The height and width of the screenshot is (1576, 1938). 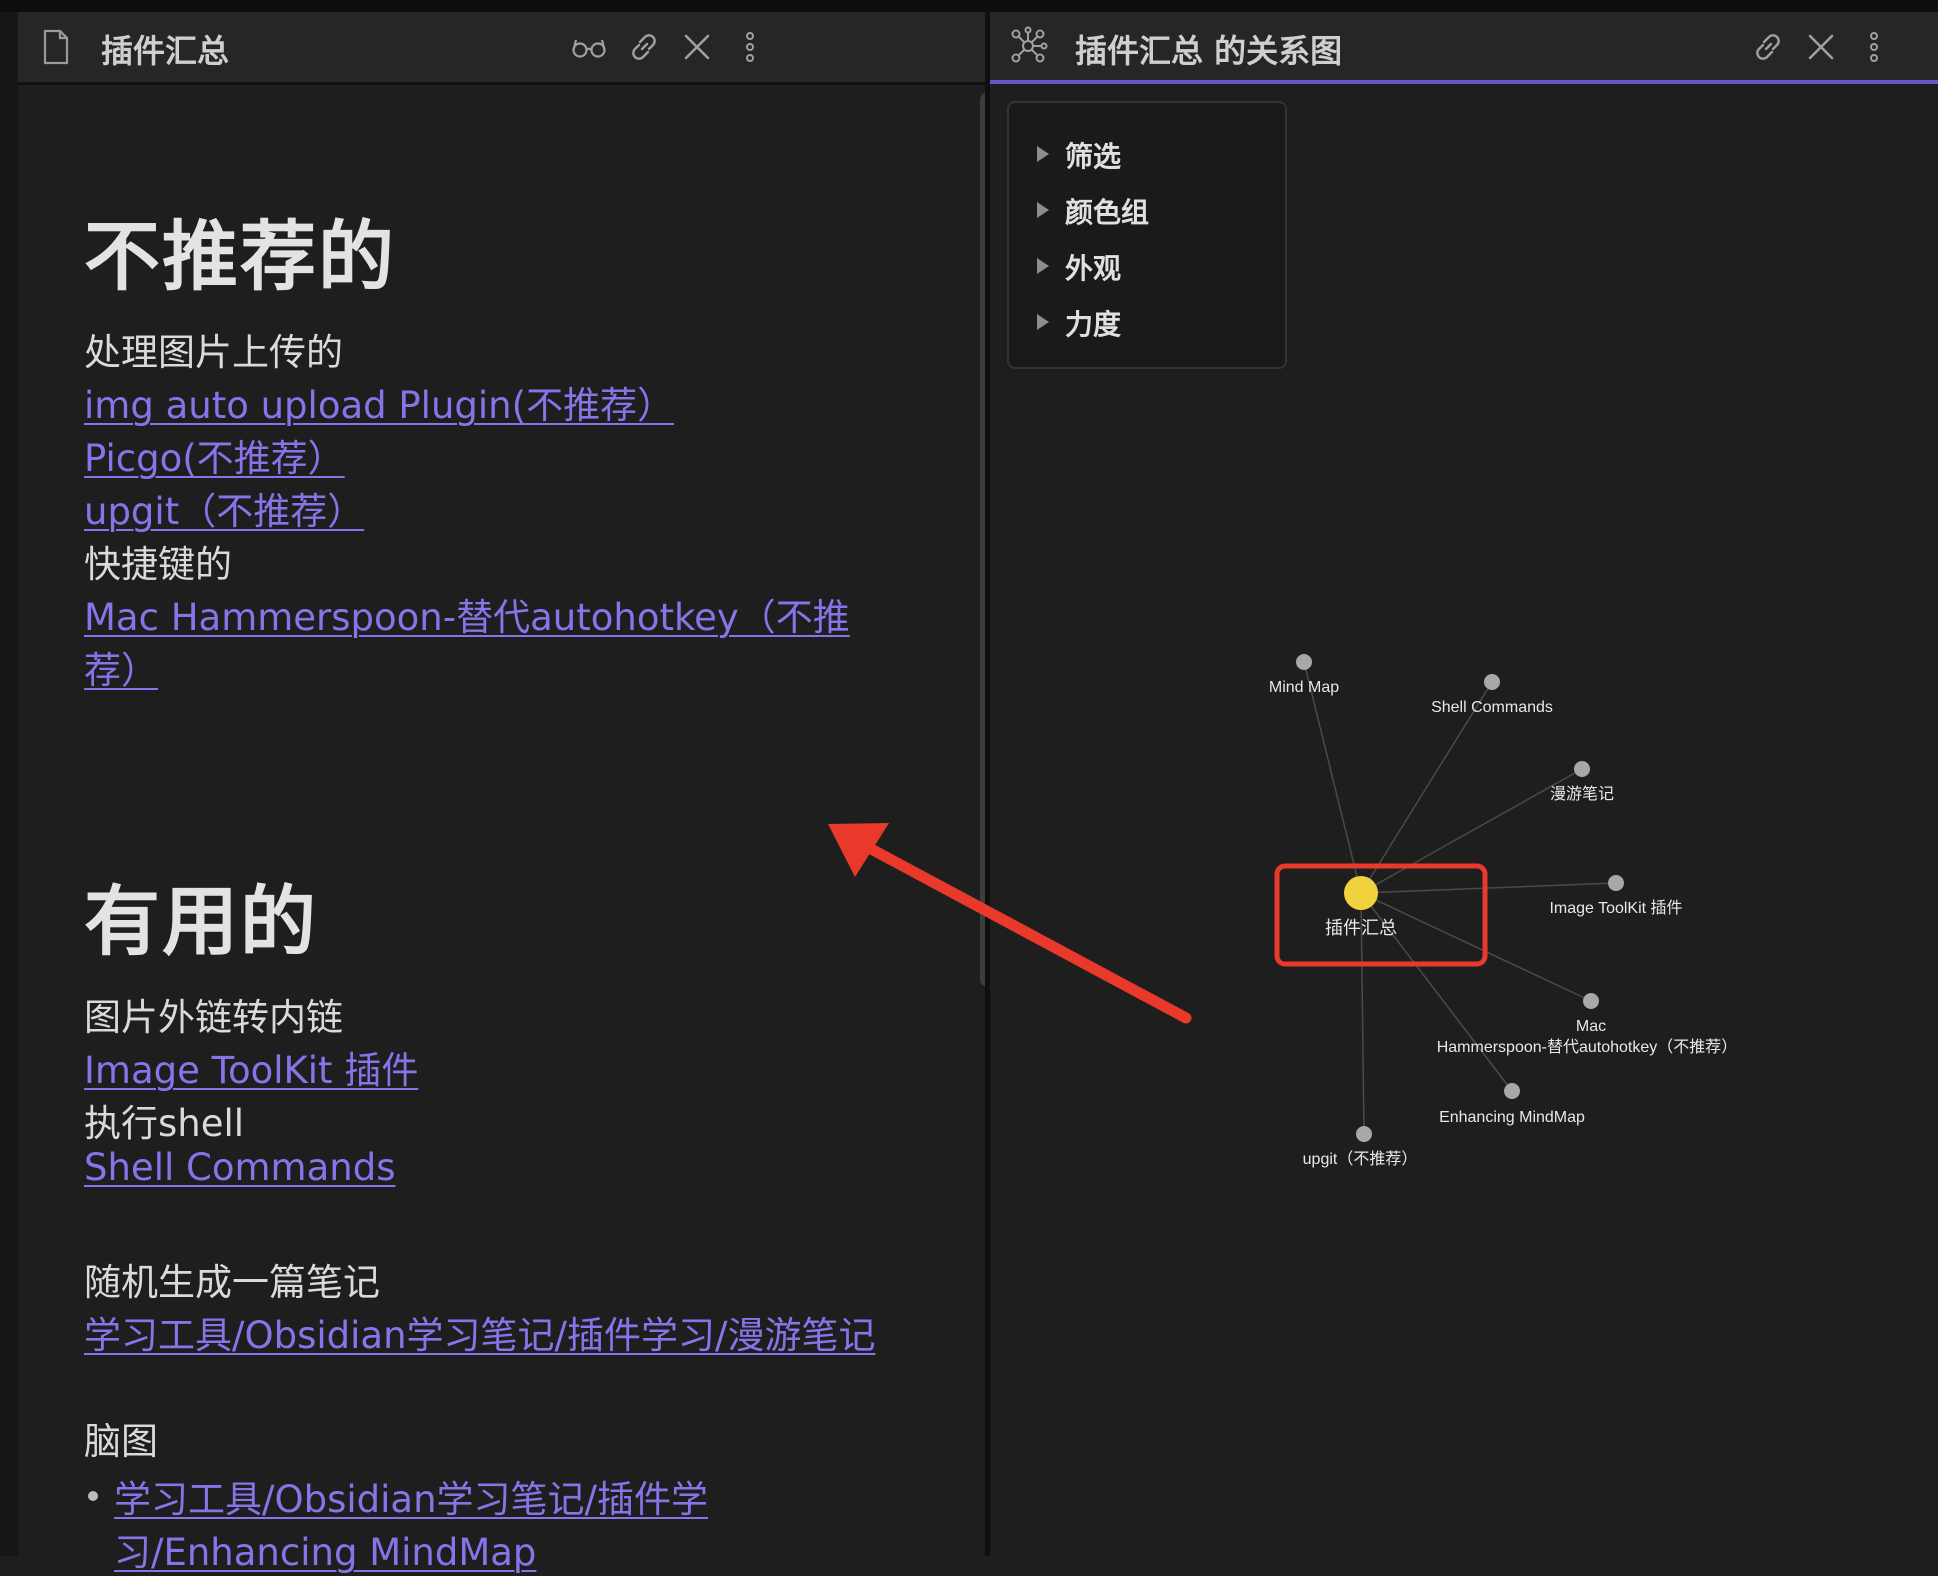 What do you see at coordinates (164, 1123) in the screenshot?
I see `text-exec-shell: 执行shell` at bounding box center [164, 1123].